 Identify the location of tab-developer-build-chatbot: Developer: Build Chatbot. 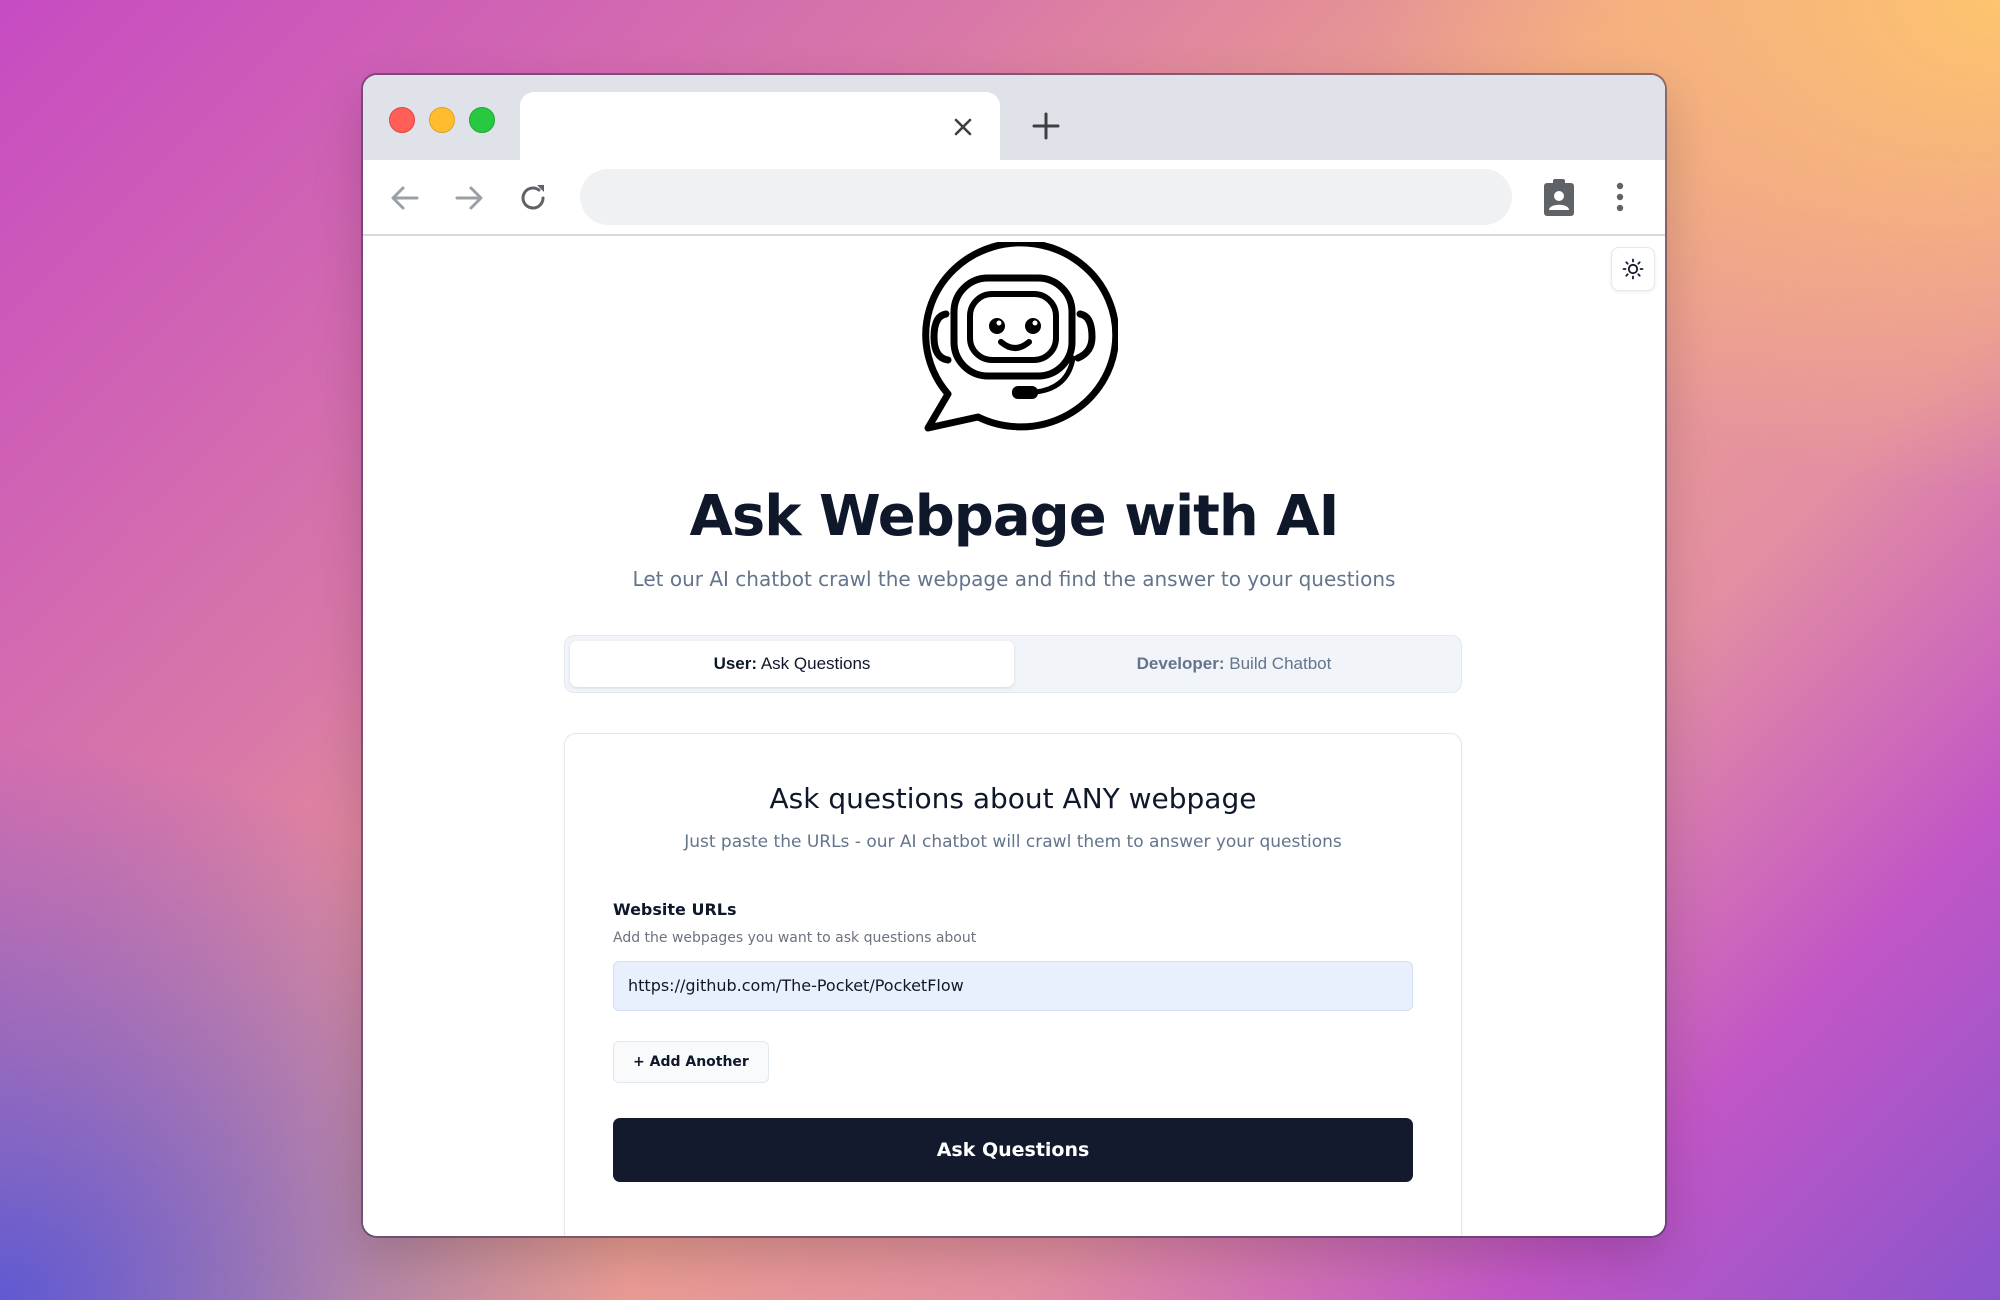
(1234, 664).